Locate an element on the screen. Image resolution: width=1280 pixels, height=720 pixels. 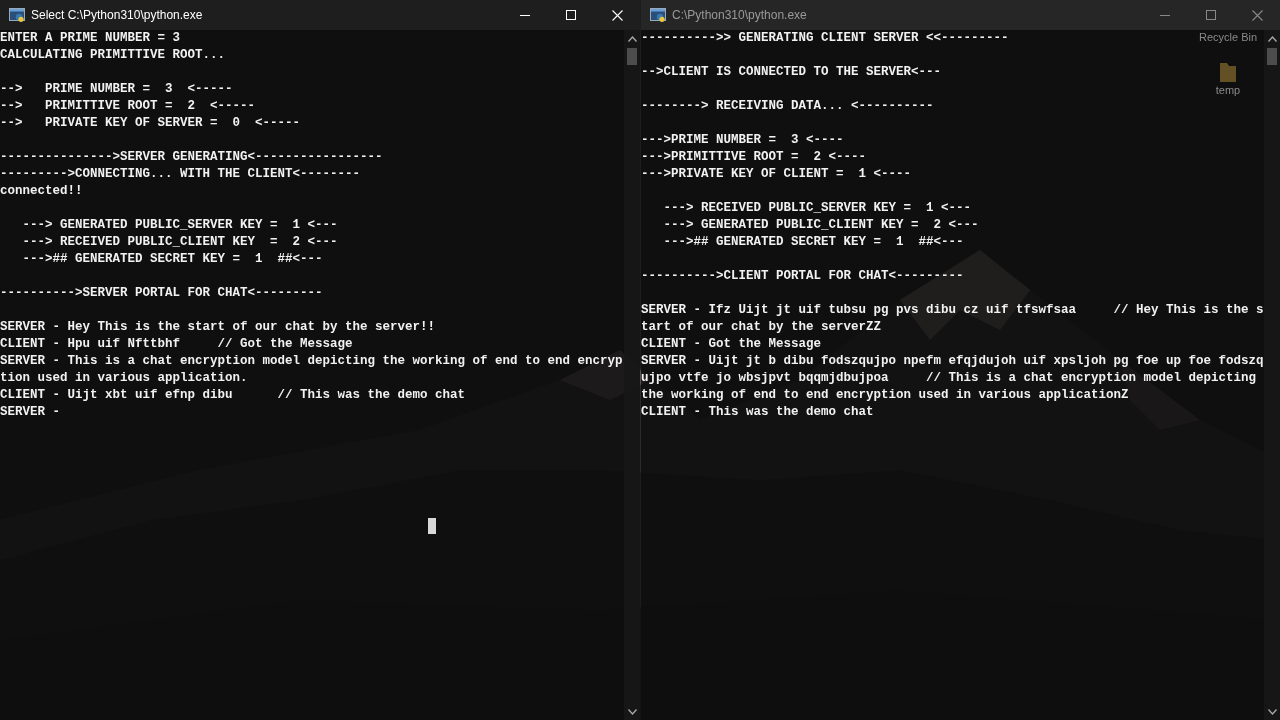
window-title: Select C:\Python310\python.exe is located at coordinates (117, 15).